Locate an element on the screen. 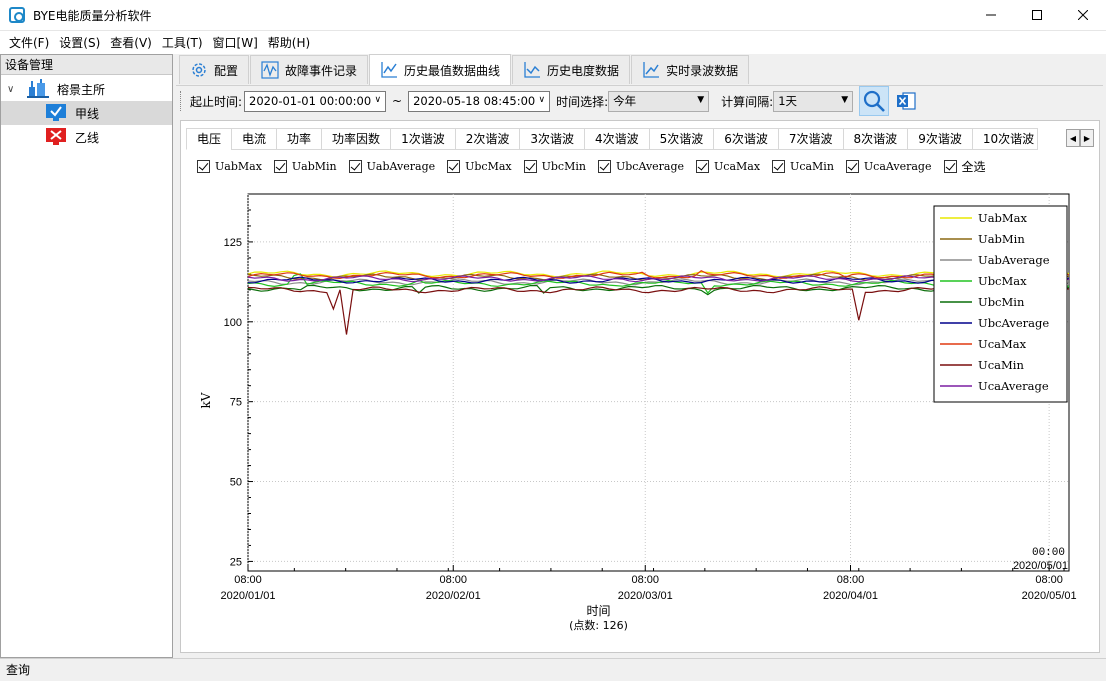 This screenshot has height=681, width=1106. subtab-harmonic-2: 2次谐波 is located at coordinates (487, 139).